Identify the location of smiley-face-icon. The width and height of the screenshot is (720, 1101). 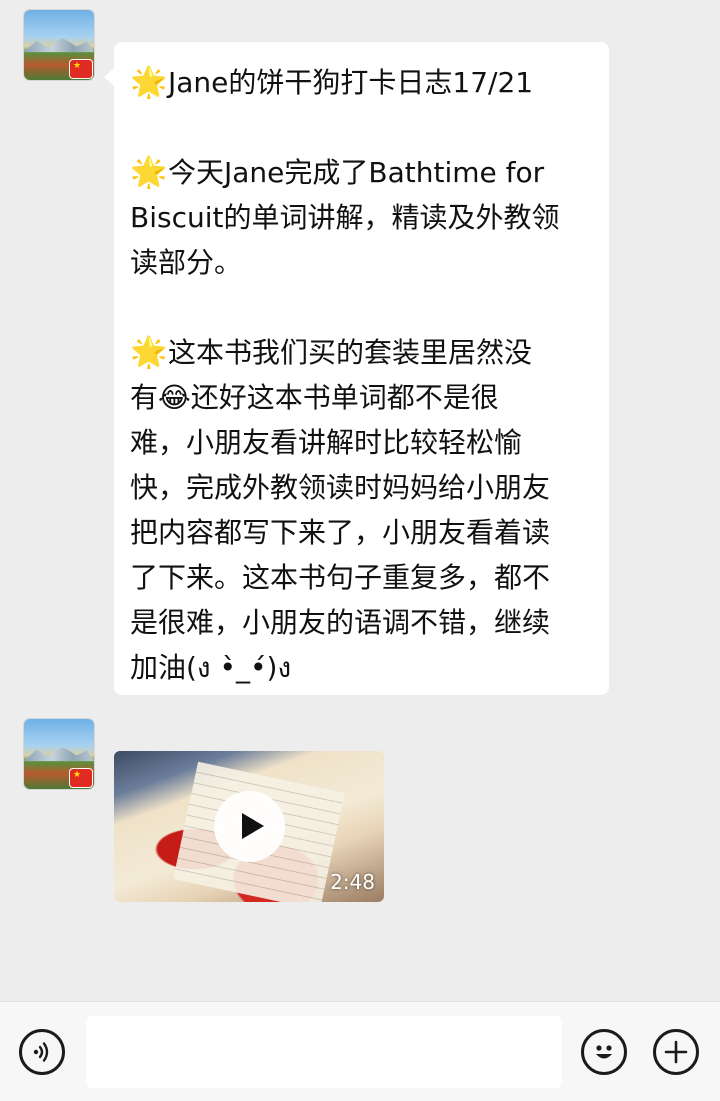
(604, 1052).